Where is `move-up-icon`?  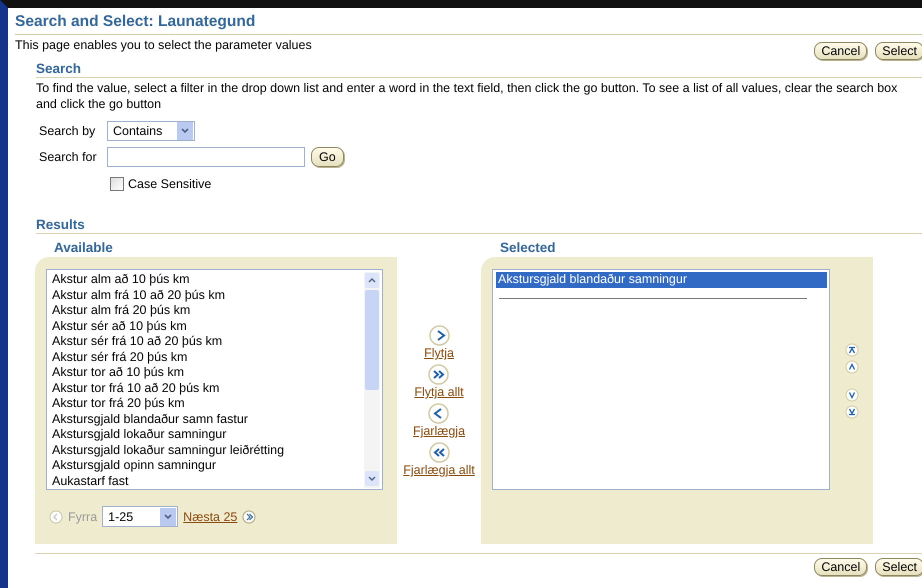
move-up-icon is located at coordinates (852, 367).